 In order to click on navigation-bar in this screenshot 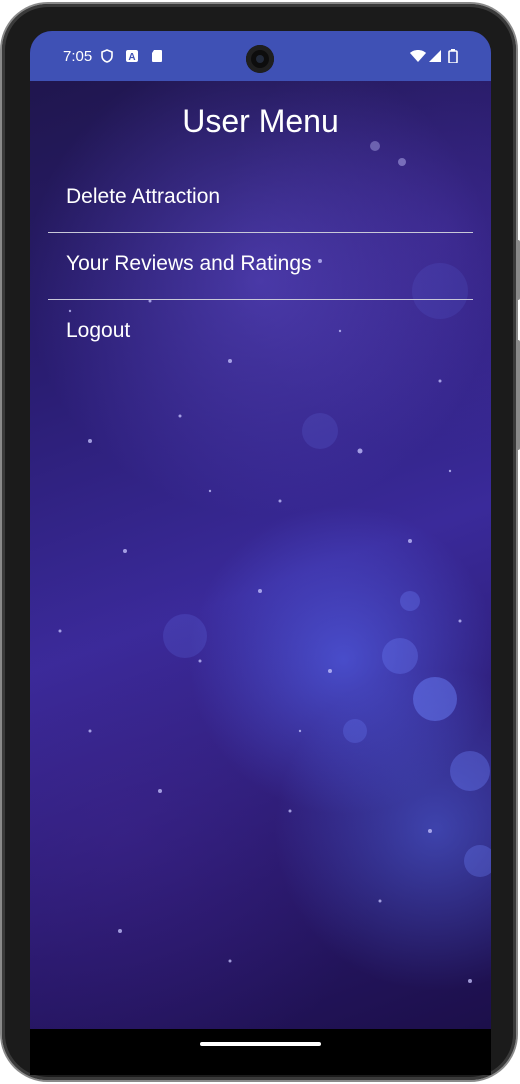, I will do `click(260, 1052)`.